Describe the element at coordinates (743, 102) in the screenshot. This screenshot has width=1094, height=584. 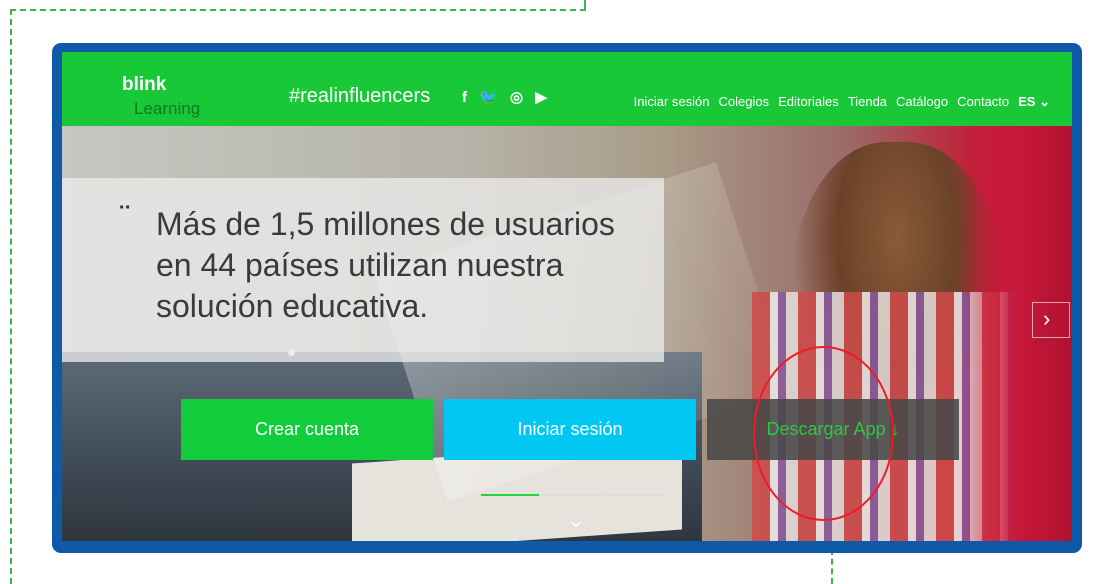
I see `menu-item-schools: Colegios` at that location.